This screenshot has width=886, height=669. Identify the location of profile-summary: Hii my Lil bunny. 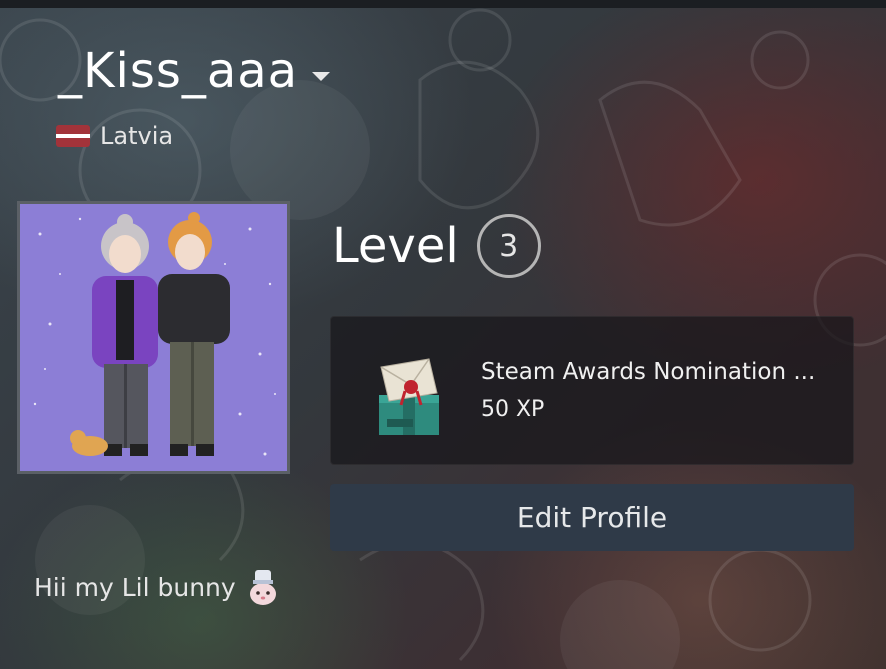
(157, 587).